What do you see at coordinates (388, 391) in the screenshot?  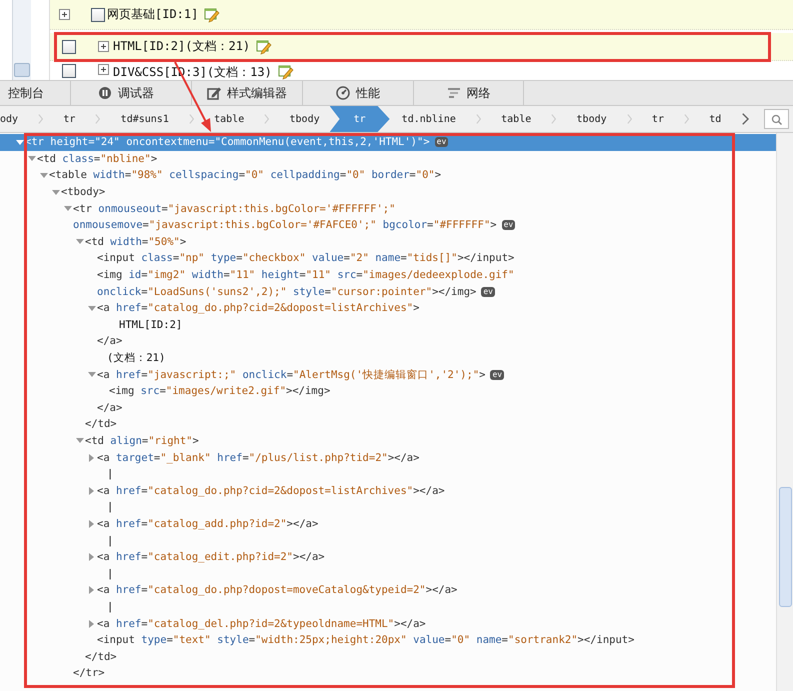 I see `markup-row: <img src="images/write2.gif"></img>` at bounding box center [388, 391].